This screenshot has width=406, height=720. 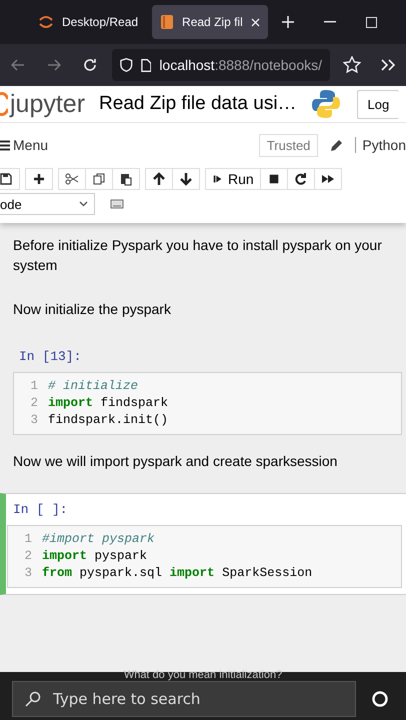 I want to click on restart-icon, so click(x=301, y=179).